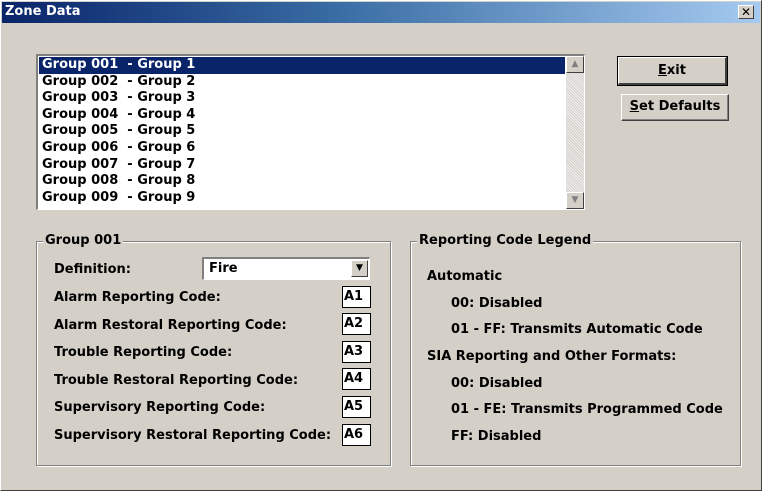 Image resolution: width=762 pixels, height=491 pixels. I want to click on close-button: ✕, so click(746, 12).